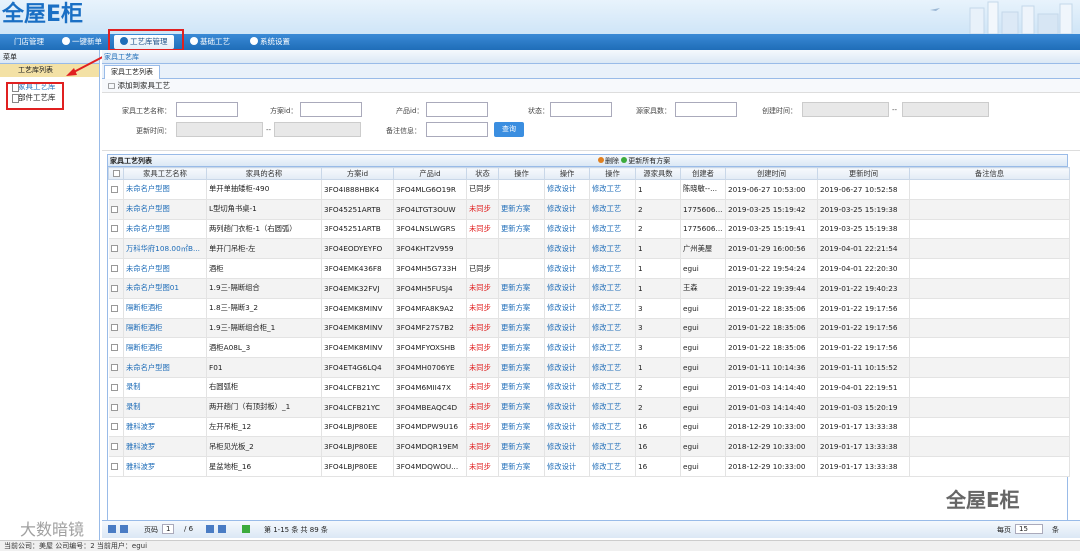 This screenshot has height=551, width=1080. Describe the element at coordinates (771, 173) in the screenshot. I see `col-header: 创建时间` at that location.